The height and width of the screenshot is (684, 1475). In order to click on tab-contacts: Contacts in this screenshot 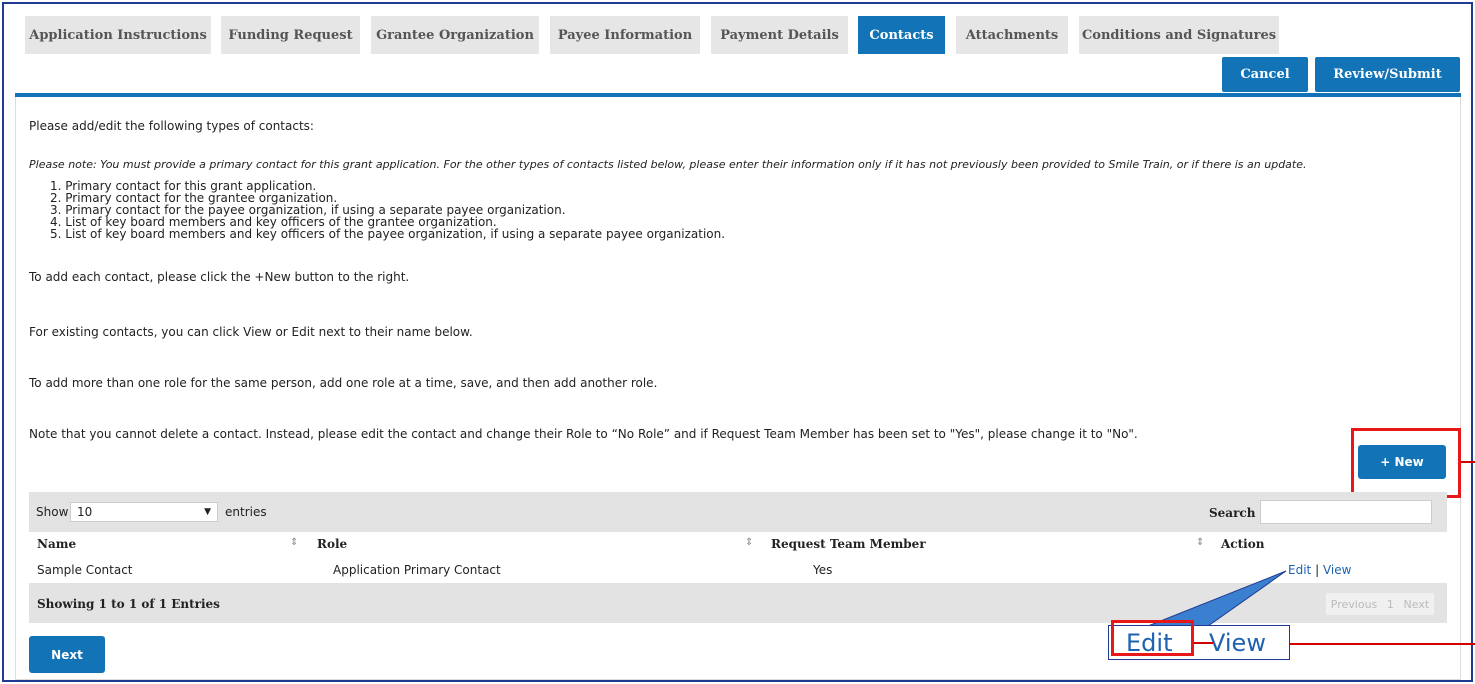, I will do `click(901, 35)`.